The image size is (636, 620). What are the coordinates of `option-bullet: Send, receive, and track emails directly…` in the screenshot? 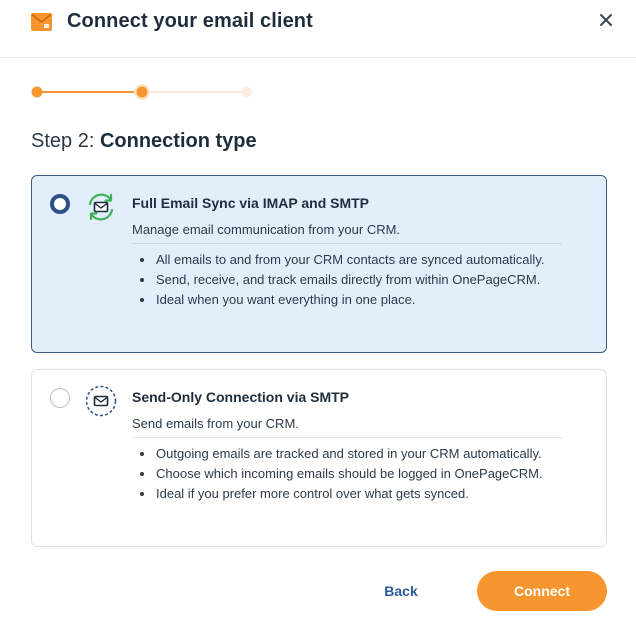 It's located at (362, 280).